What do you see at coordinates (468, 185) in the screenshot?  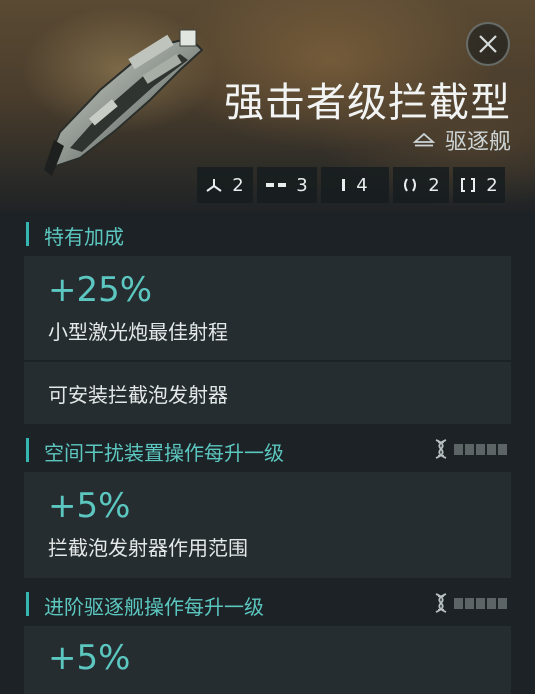 I see `subsystem-slot-icon` at bounding box center [468, 185].